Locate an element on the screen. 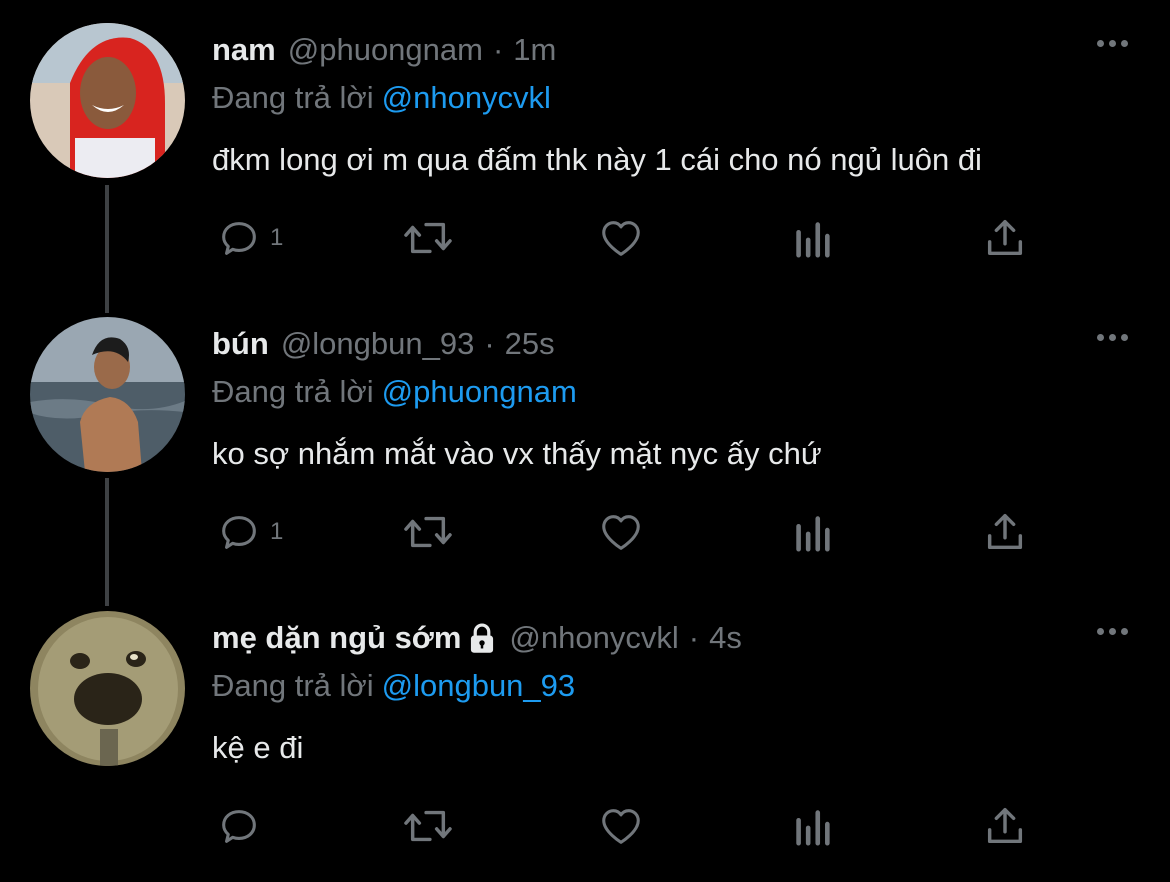 This screenshot has height=882, width=1170. mention-link: @nhonycvkl is located at coordinates (466, 97).